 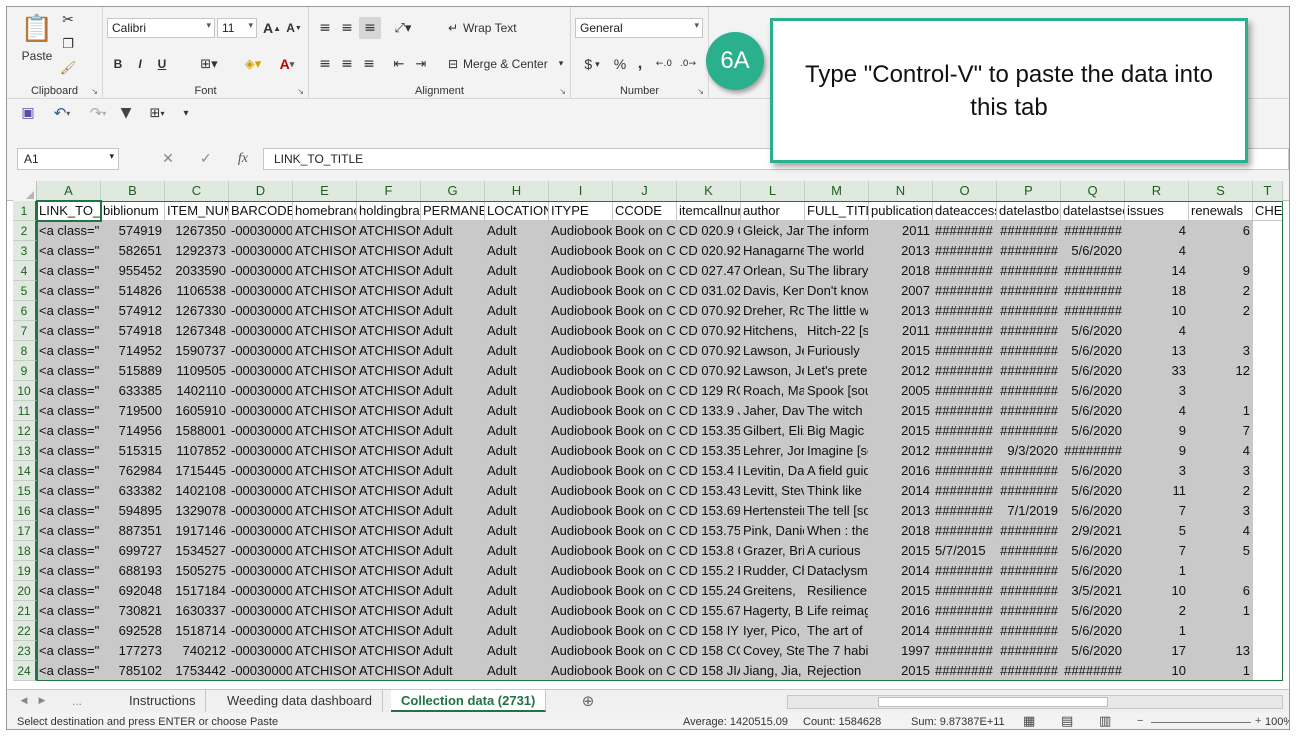 What do you see at coordinates (133, 431) in the screenshot?
I see `table-cell: 714956` at bounding box center [133, 431].